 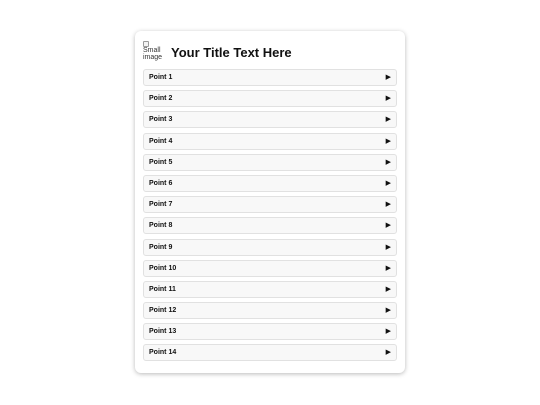 I want to click on image-alt-text: Small image, so click(x=153, y=54).